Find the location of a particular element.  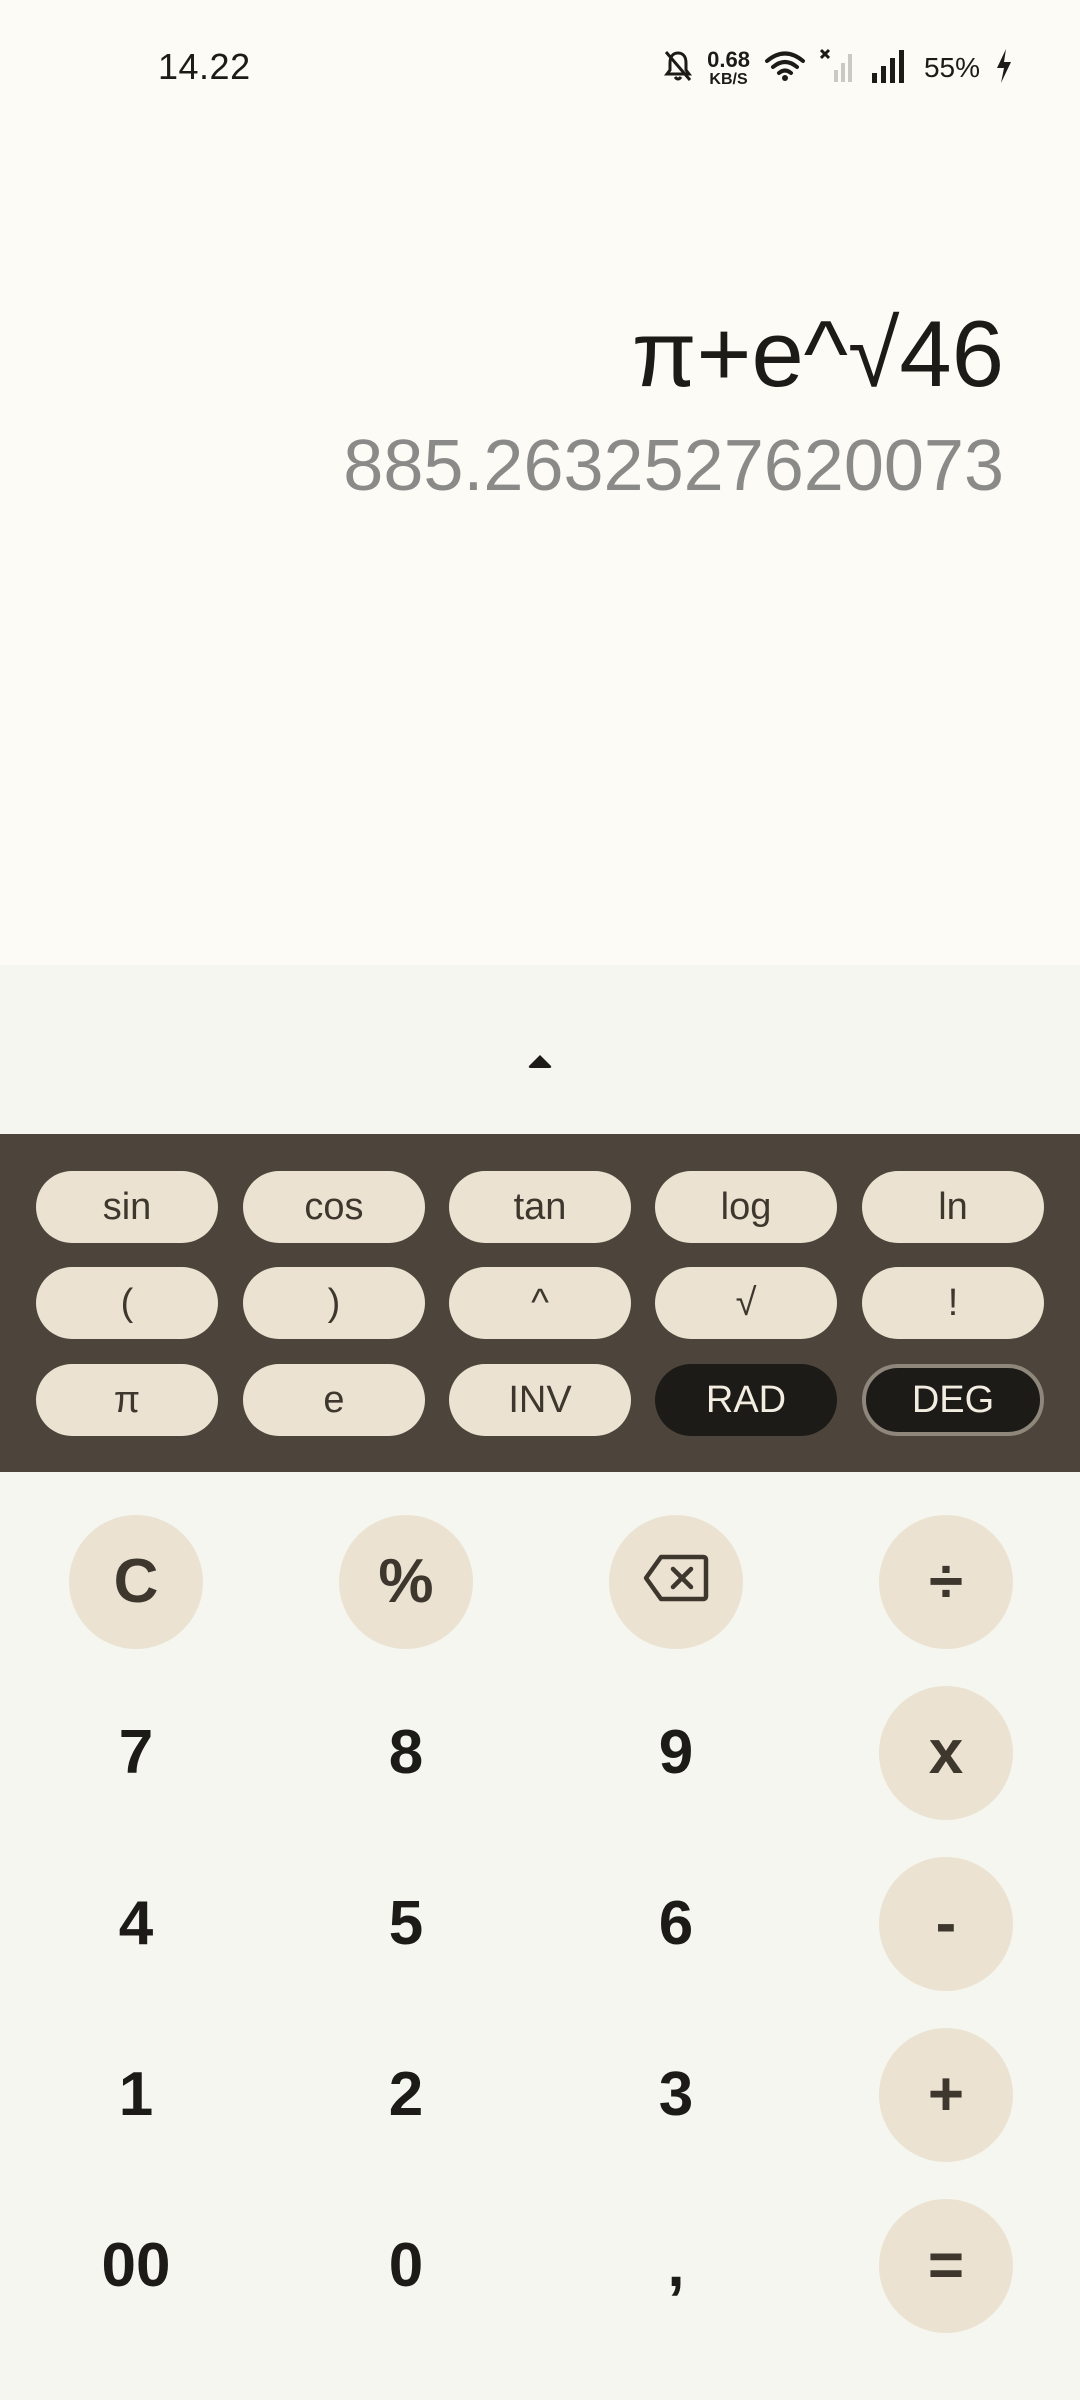

pi-button: π is located at coordinates (127, 1400).